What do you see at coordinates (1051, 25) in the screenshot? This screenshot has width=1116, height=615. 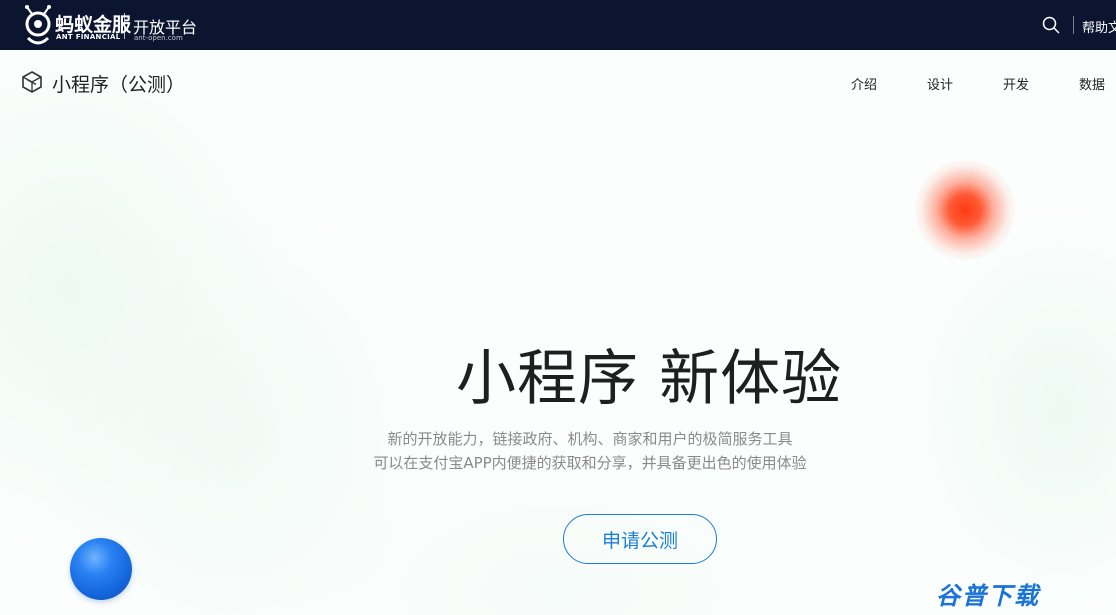 I see `search-icon` at bounding box center [1051, 25].